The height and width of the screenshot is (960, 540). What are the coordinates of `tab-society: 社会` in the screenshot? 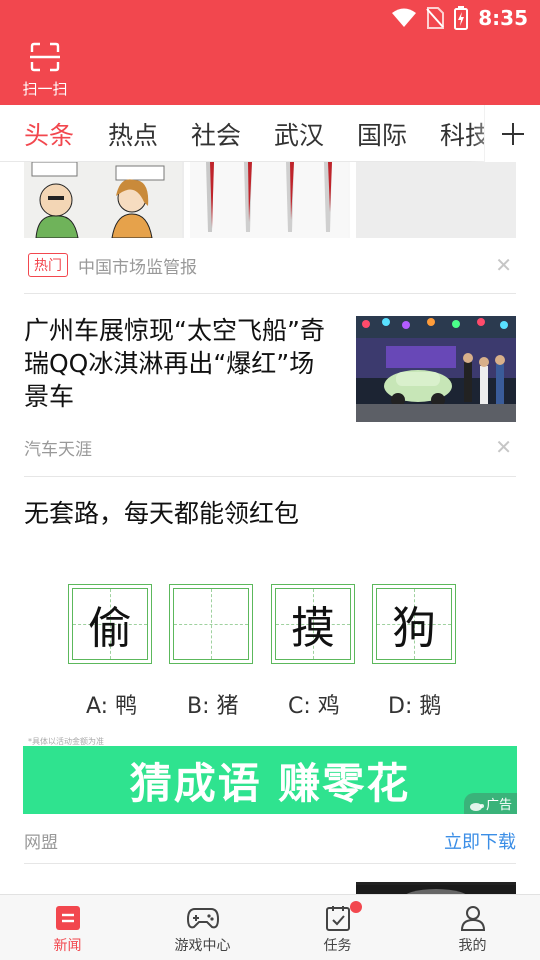 It's located at (216, 134).